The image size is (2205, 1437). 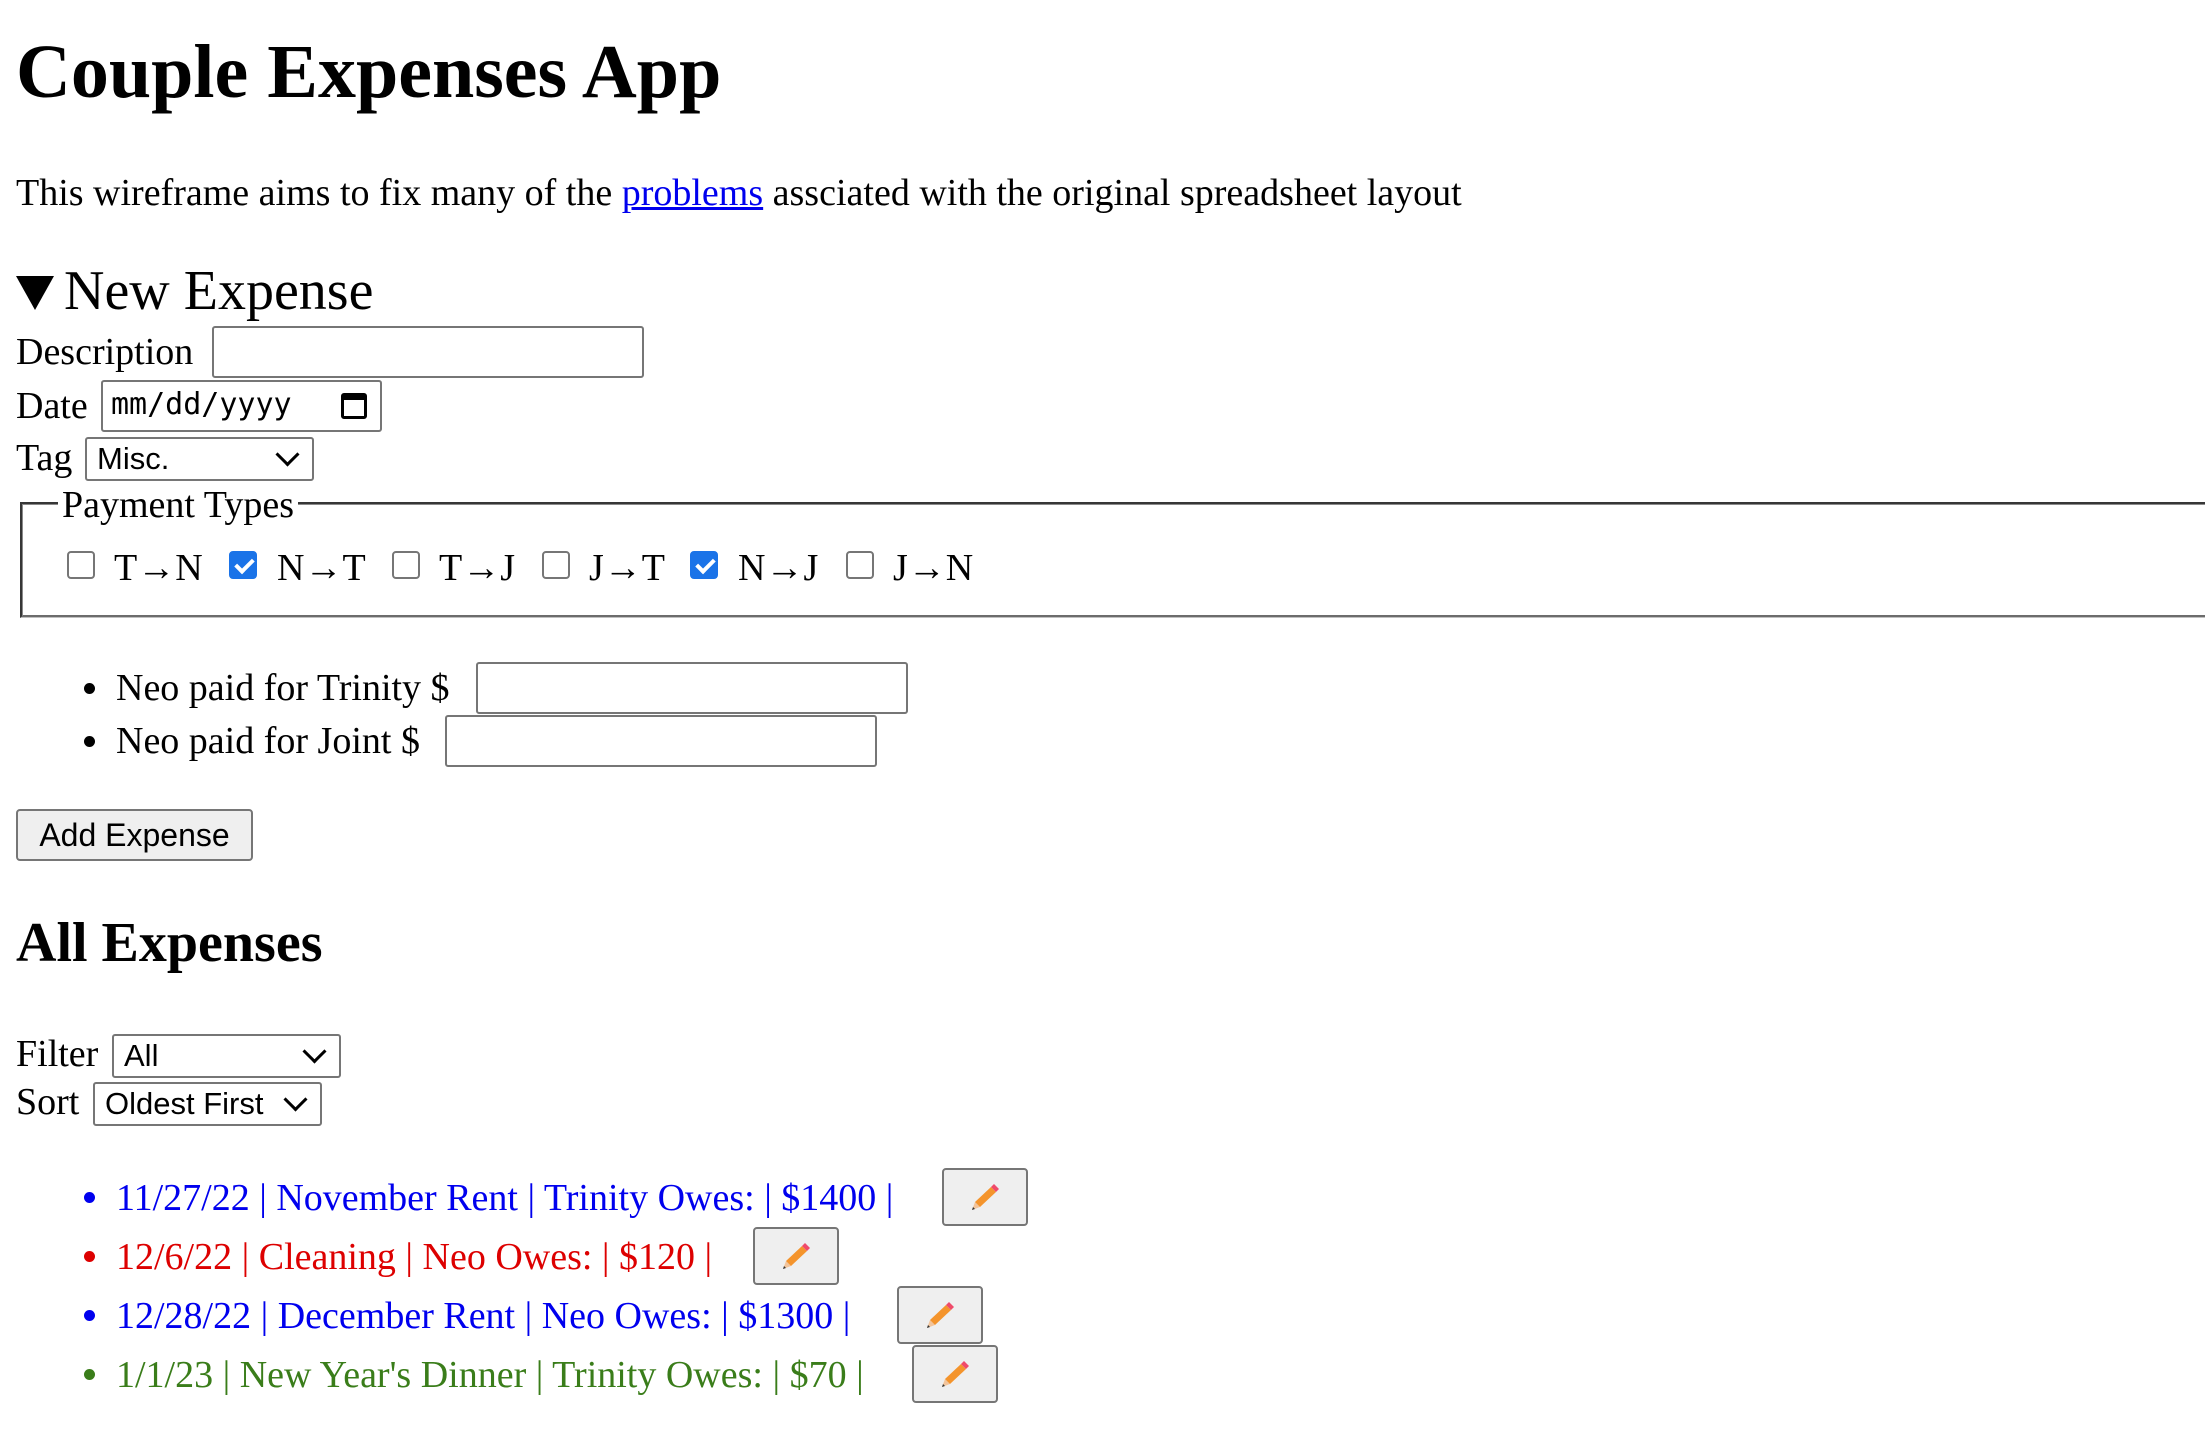 What do you see at coordinates (406, 565) in the screenshot?
I see `checkbox-t-to-j` at bounding box center [406, 565].